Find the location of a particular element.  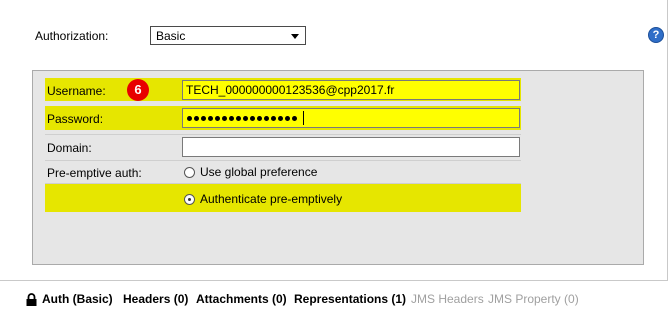

username-field: TECH_000000000123536@cpp2017.fr is located at coordinates (351, 90).